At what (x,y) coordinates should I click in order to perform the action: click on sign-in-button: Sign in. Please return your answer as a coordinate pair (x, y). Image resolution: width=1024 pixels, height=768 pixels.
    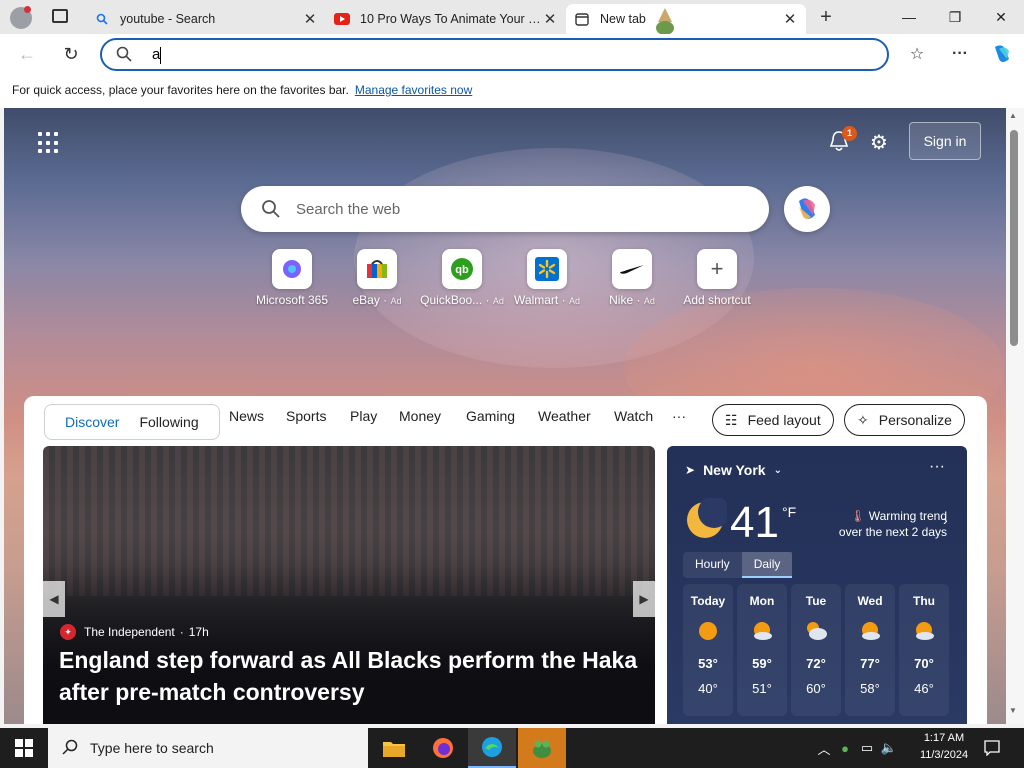
    Looking at the image, I should click on (945, 141).